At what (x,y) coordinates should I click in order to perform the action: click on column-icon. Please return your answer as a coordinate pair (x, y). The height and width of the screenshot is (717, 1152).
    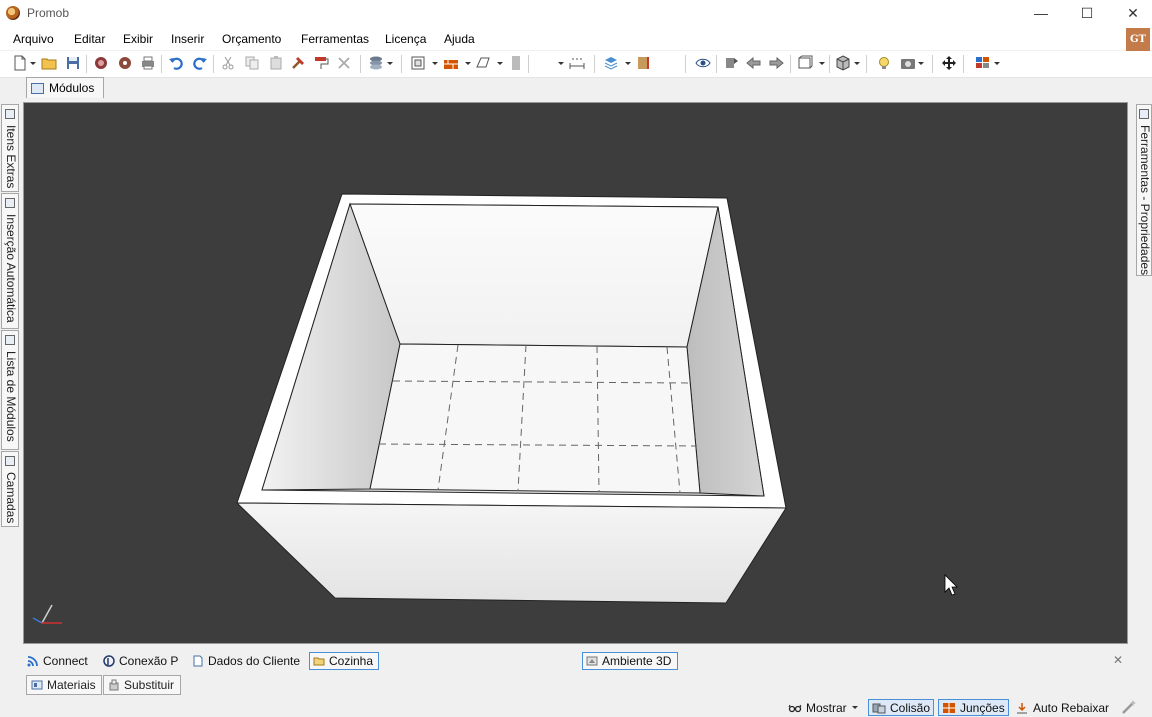
    Looking at the image, I should click on (516, 63).